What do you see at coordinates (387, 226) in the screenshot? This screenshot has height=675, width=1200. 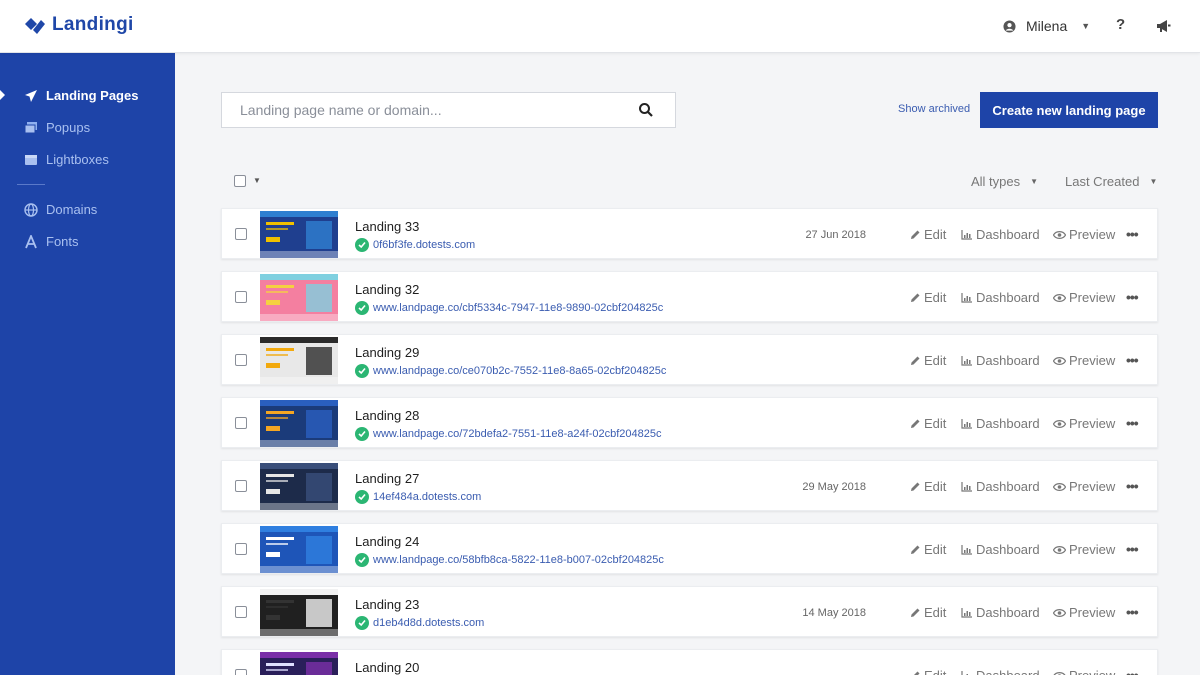 I see `landing-name: Landing 33` at bounding box center [387, 226].